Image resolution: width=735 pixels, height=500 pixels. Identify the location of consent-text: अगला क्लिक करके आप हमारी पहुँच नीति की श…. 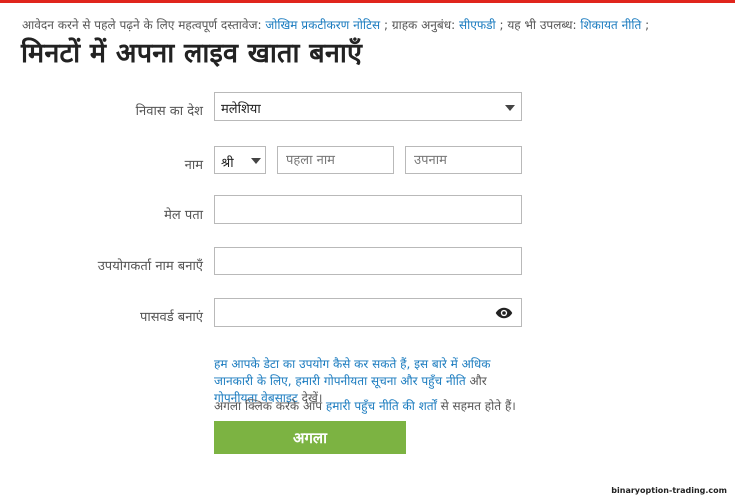
(374, 405).